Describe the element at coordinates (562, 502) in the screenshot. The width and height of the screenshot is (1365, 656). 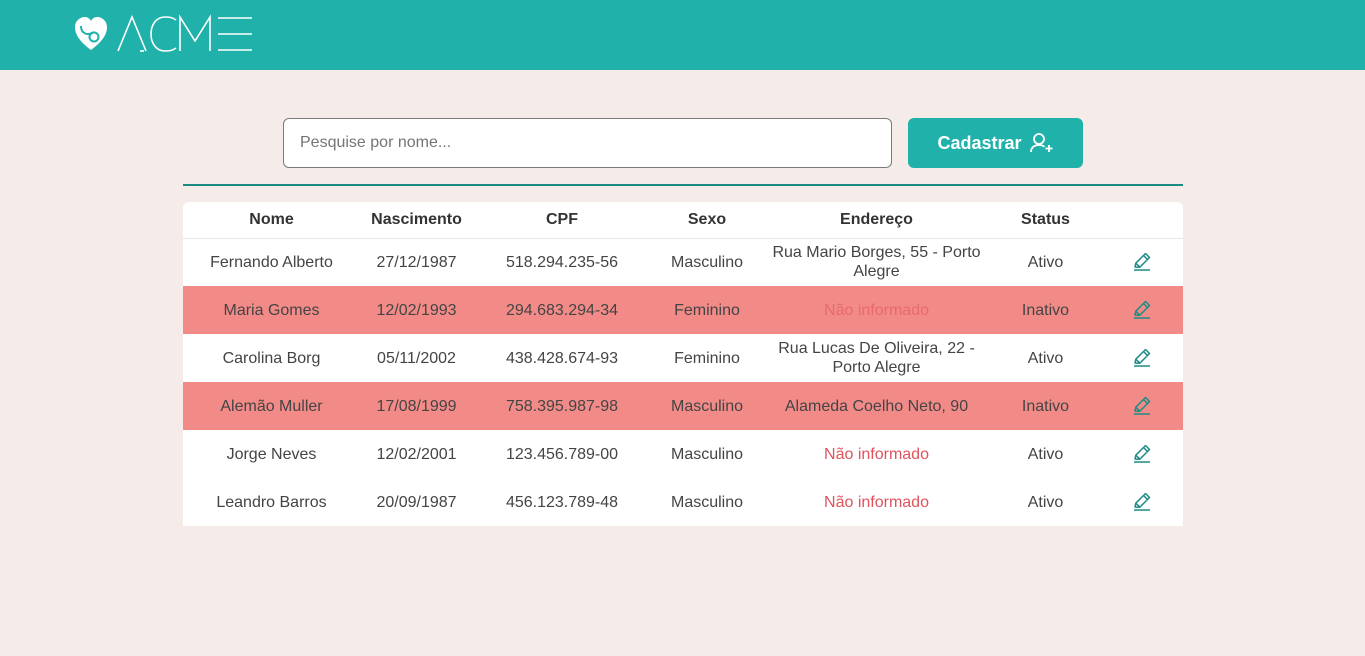
I see `cell-cpf: 456.123.789-48` at that location.